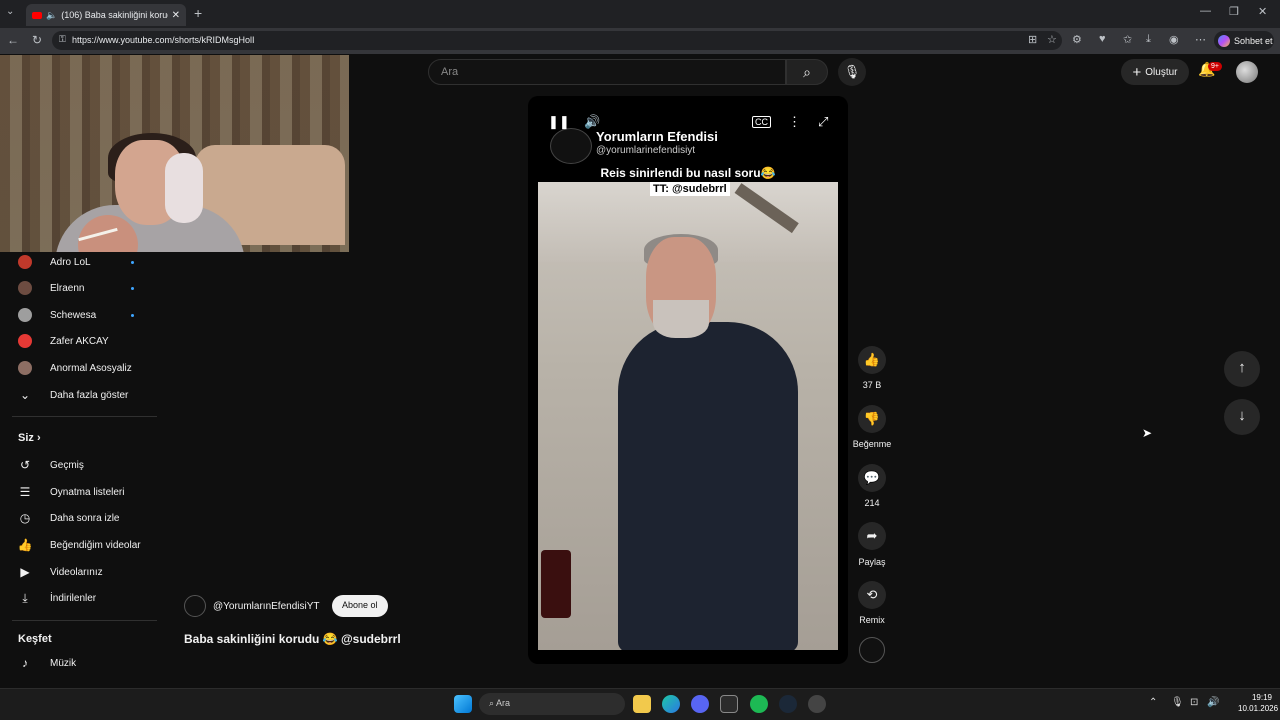 The height and width of the screenshot is (720, 1280). I want to click on volume-tray-icon: 🔊, so click(1213, 702).